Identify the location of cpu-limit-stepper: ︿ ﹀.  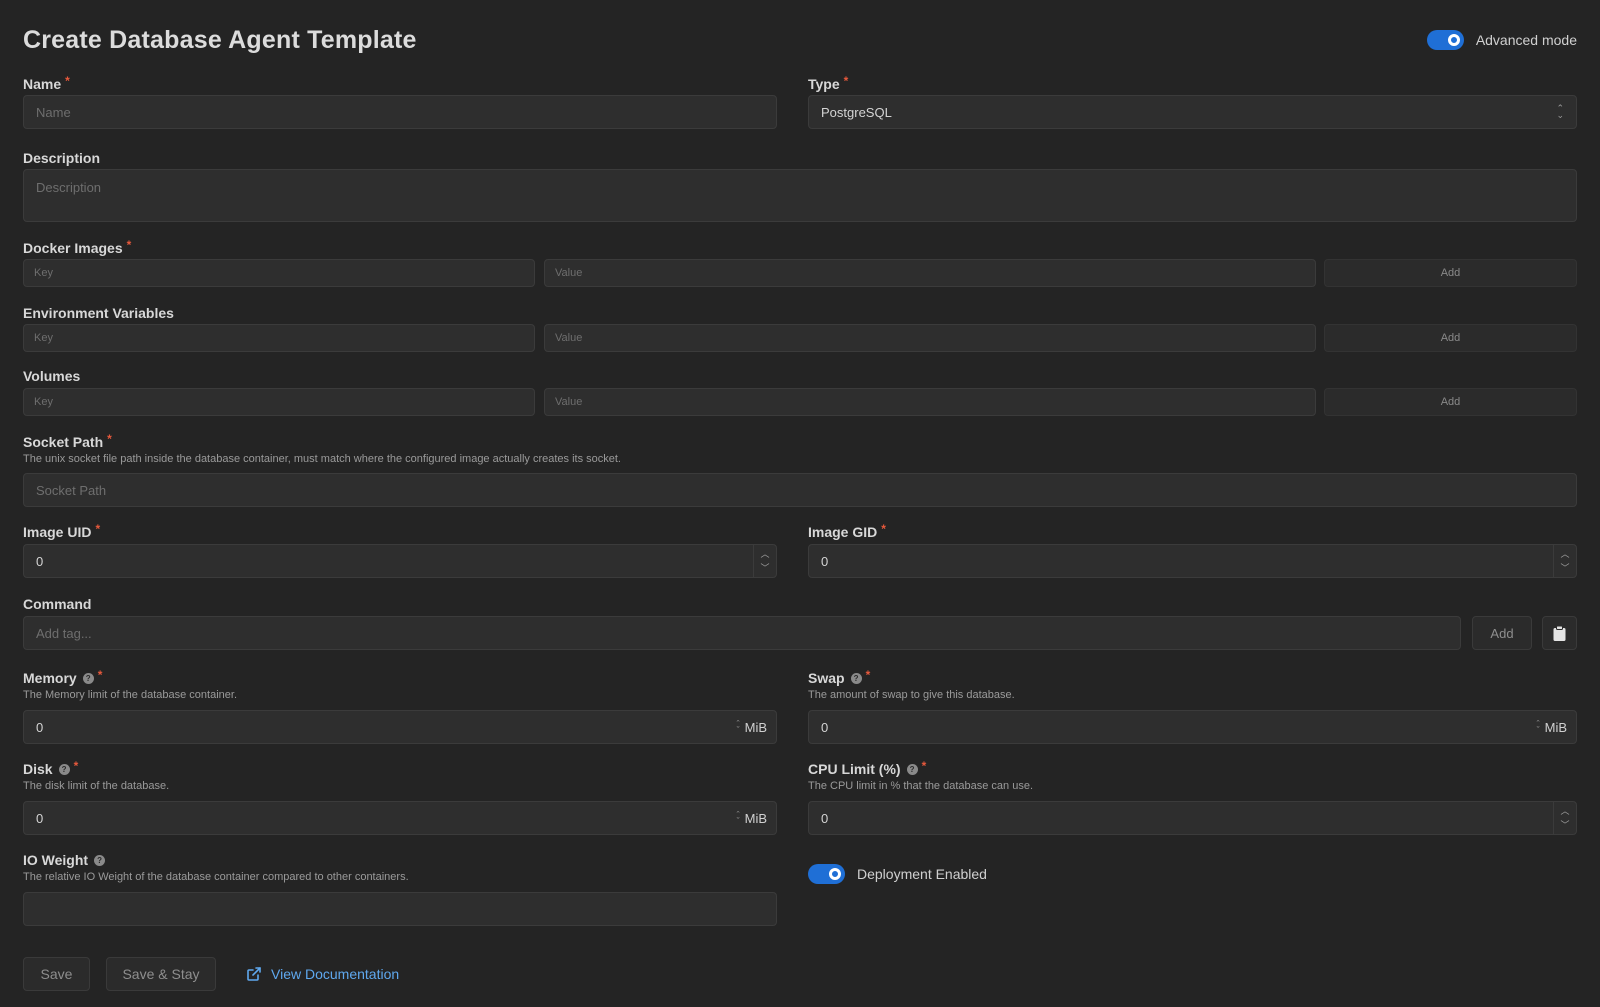
(1564, 818).